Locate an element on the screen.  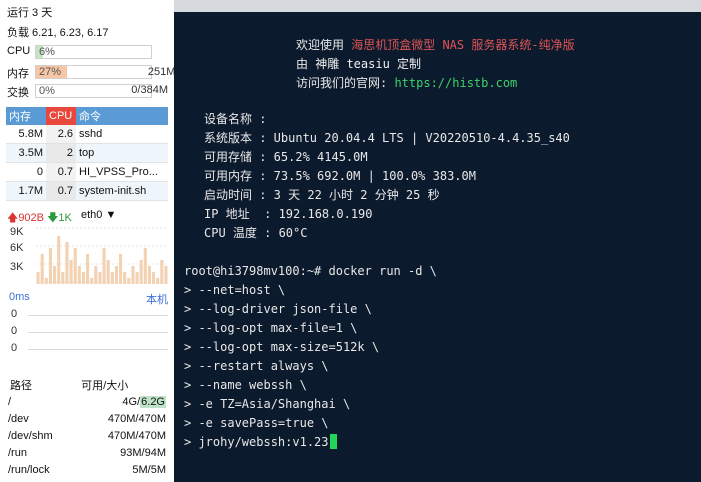
mem-meter: 27% 251M/941M is located at coordinates (104, 72).